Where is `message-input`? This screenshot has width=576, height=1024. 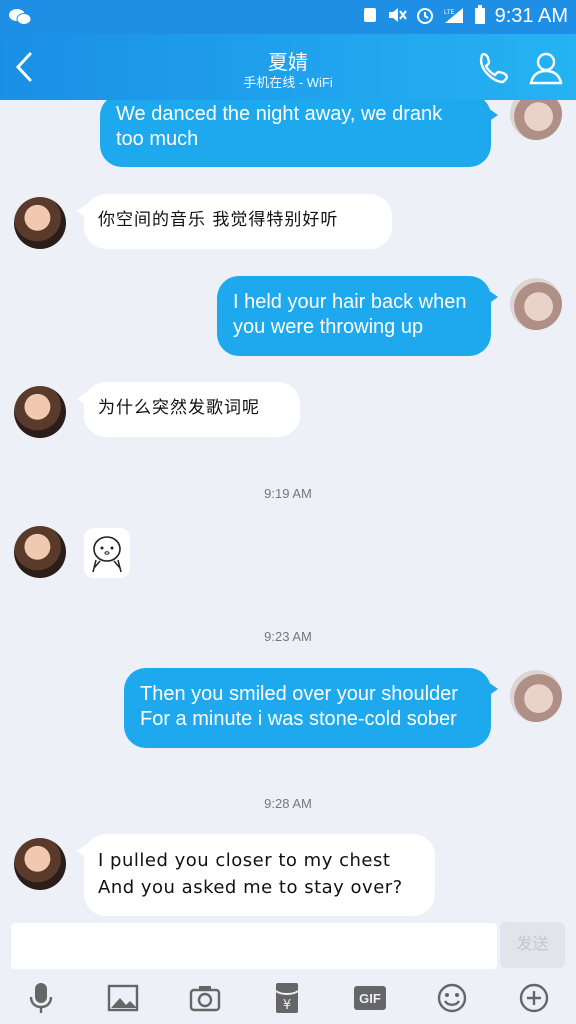 message-input is located at coordinates (254, 946).